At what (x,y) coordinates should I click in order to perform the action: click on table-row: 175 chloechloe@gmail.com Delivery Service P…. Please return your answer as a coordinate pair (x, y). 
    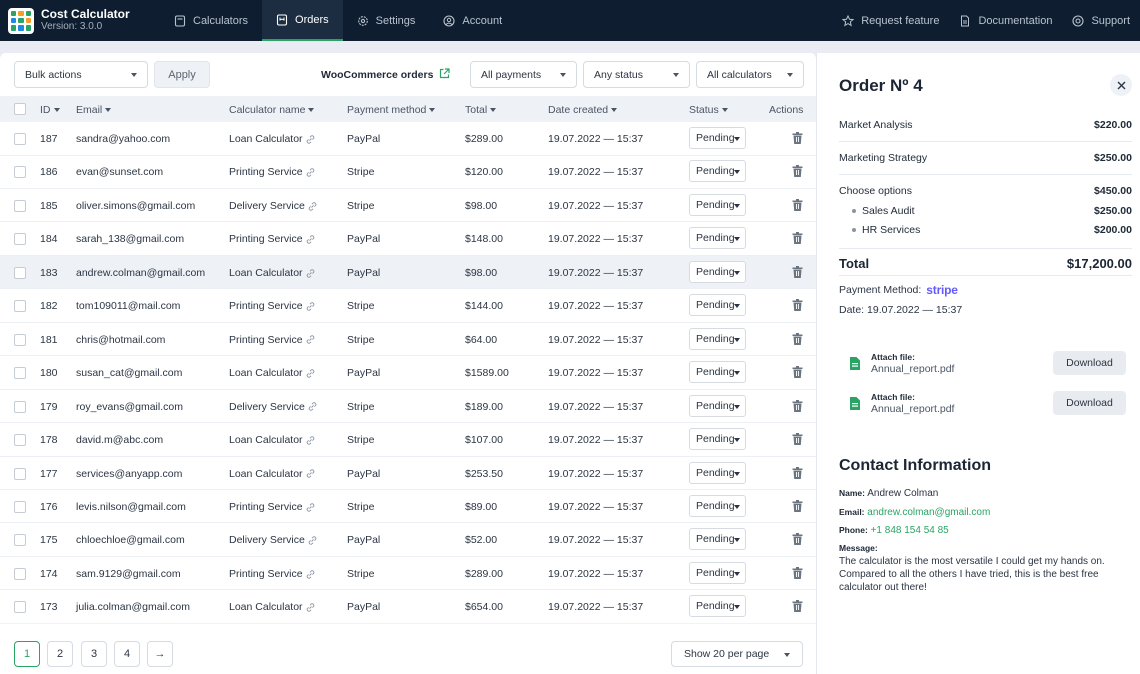
    Looking at the image, I should click on (408, 540).